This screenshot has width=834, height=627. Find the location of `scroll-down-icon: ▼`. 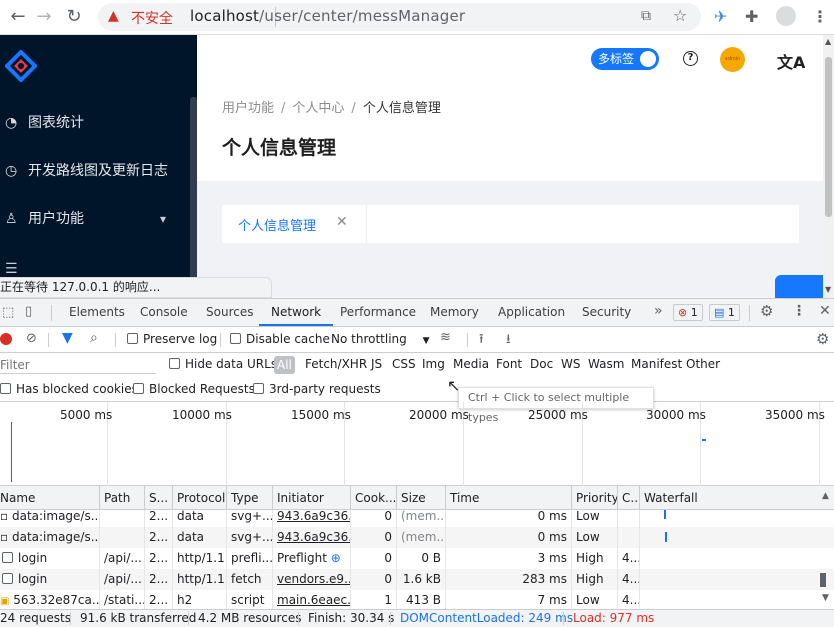

scroll-down-icon: ▼ is located at coordinates (828, 289).